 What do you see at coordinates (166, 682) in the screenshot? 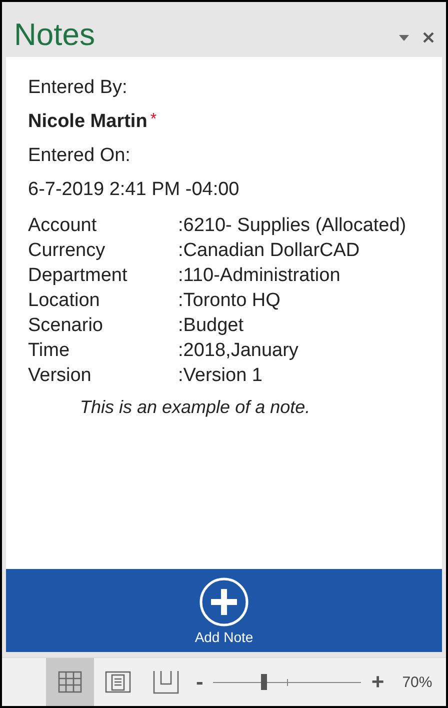
I see `page-break-icon` at bounding box center [166, 682].